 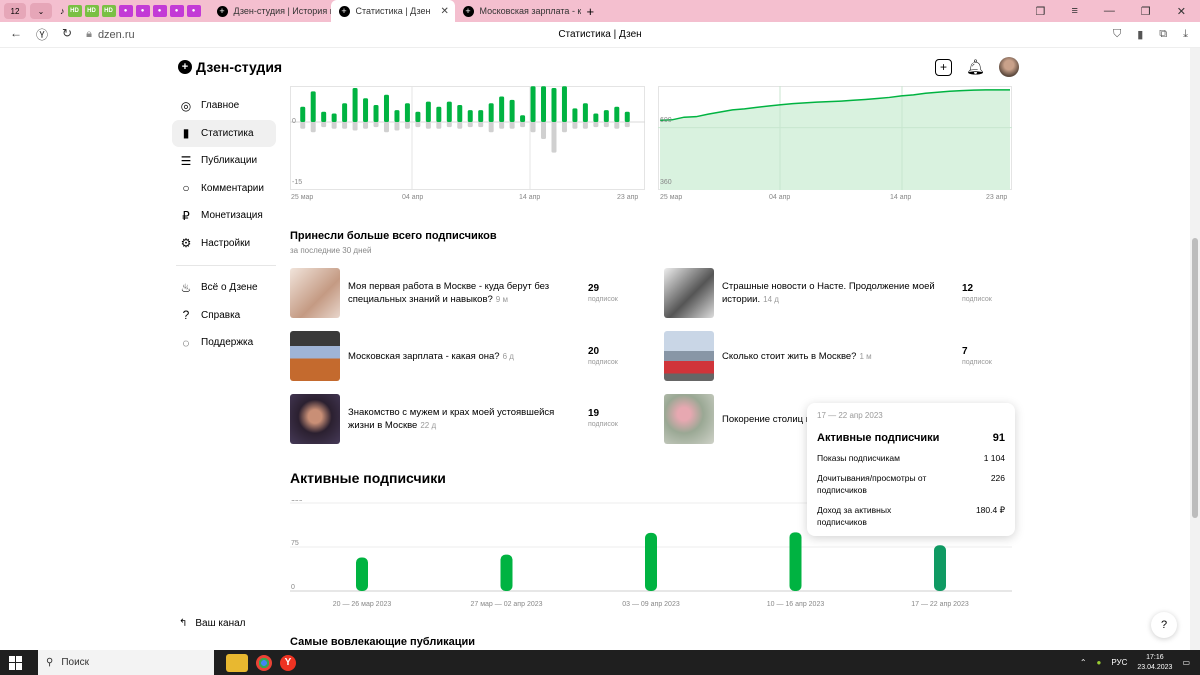 What do you see at coordinates (50, 662) in the screenshot?
I see `search-icon: ⚲` at bounding box center [50, 662].